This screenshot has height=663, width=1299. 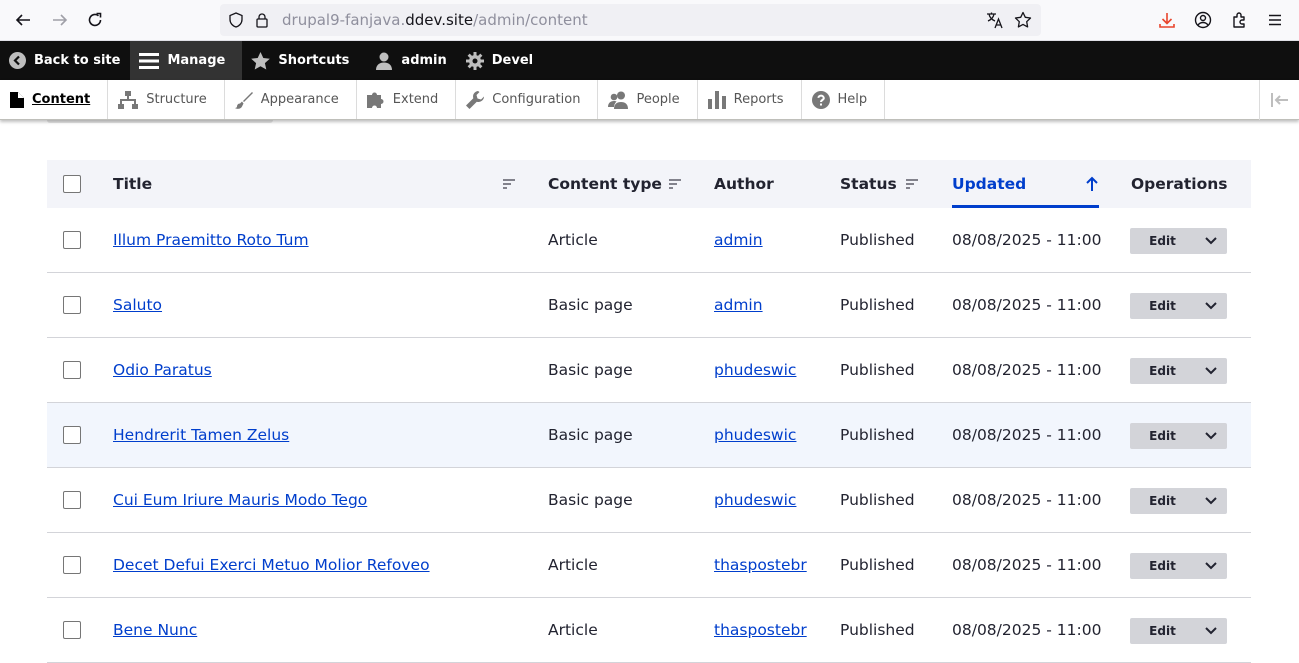 I want to click on tray-item-appearance: Appearance, so click(x=291, y=99).